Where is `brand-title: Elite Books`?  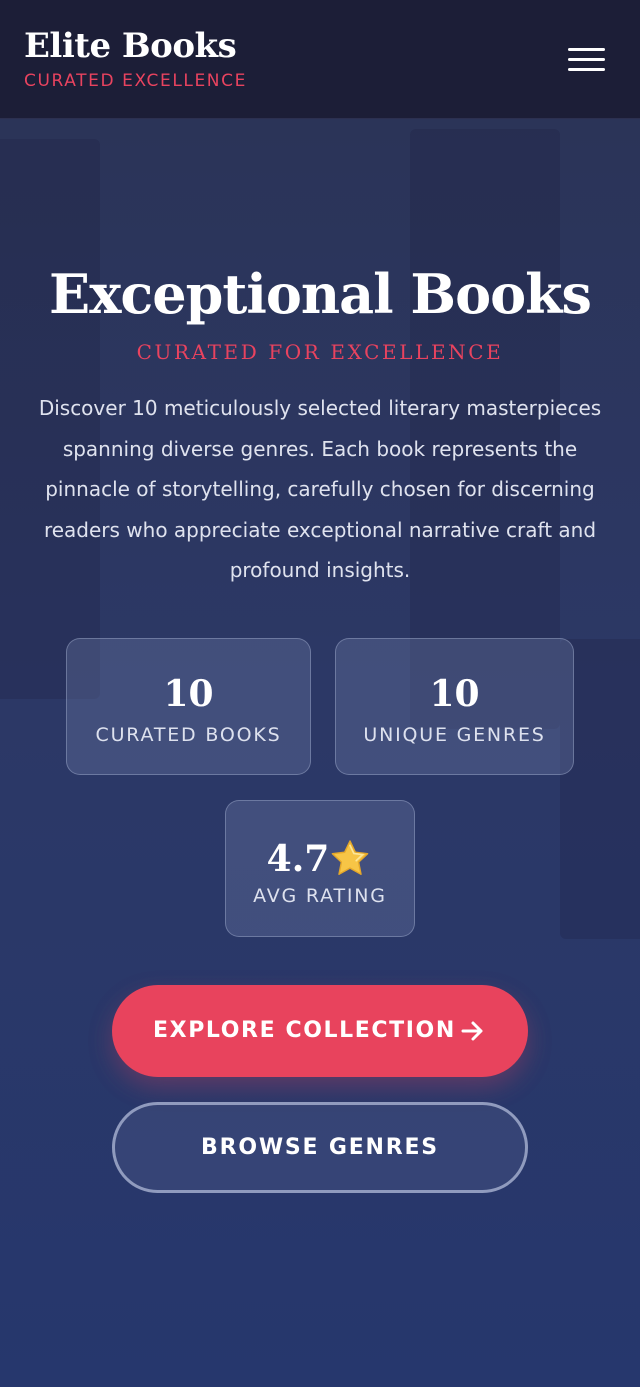 brand-title: Elite Books is located at coordinates (130, 46).